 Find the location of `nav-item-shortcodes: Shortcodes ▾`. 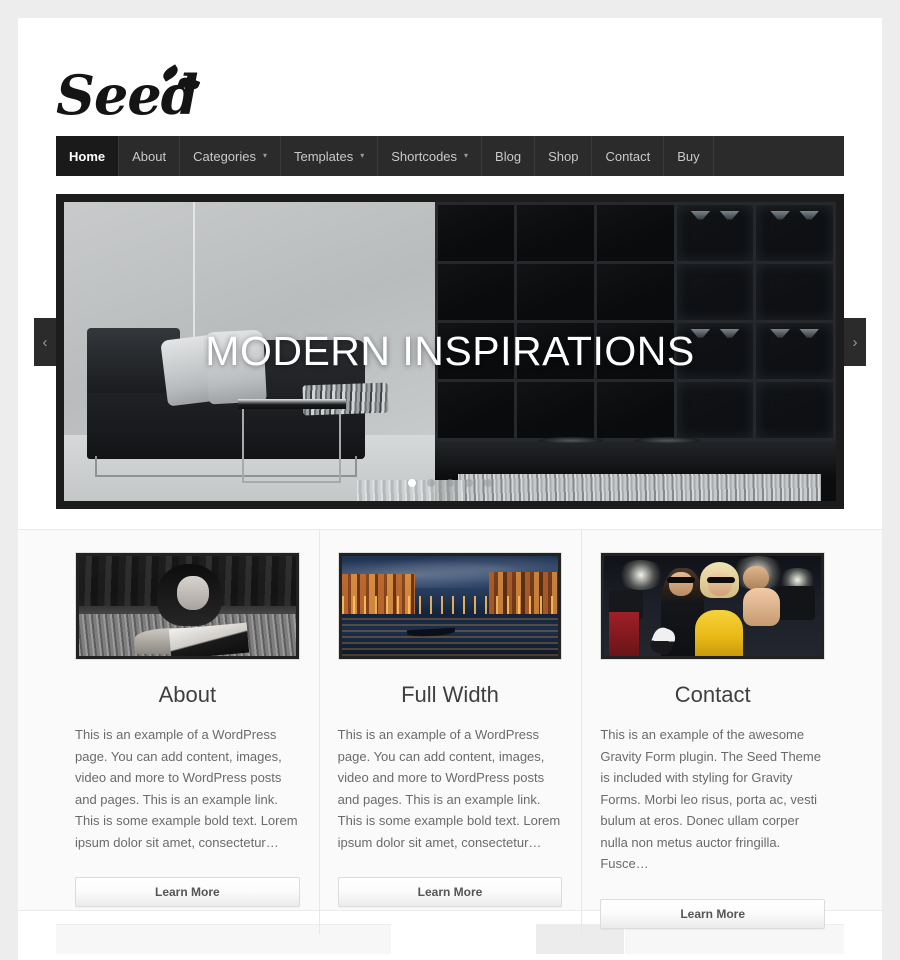

nav-item-shortcodes: Shortcodes ▾ is located at coordinates (430, 156).